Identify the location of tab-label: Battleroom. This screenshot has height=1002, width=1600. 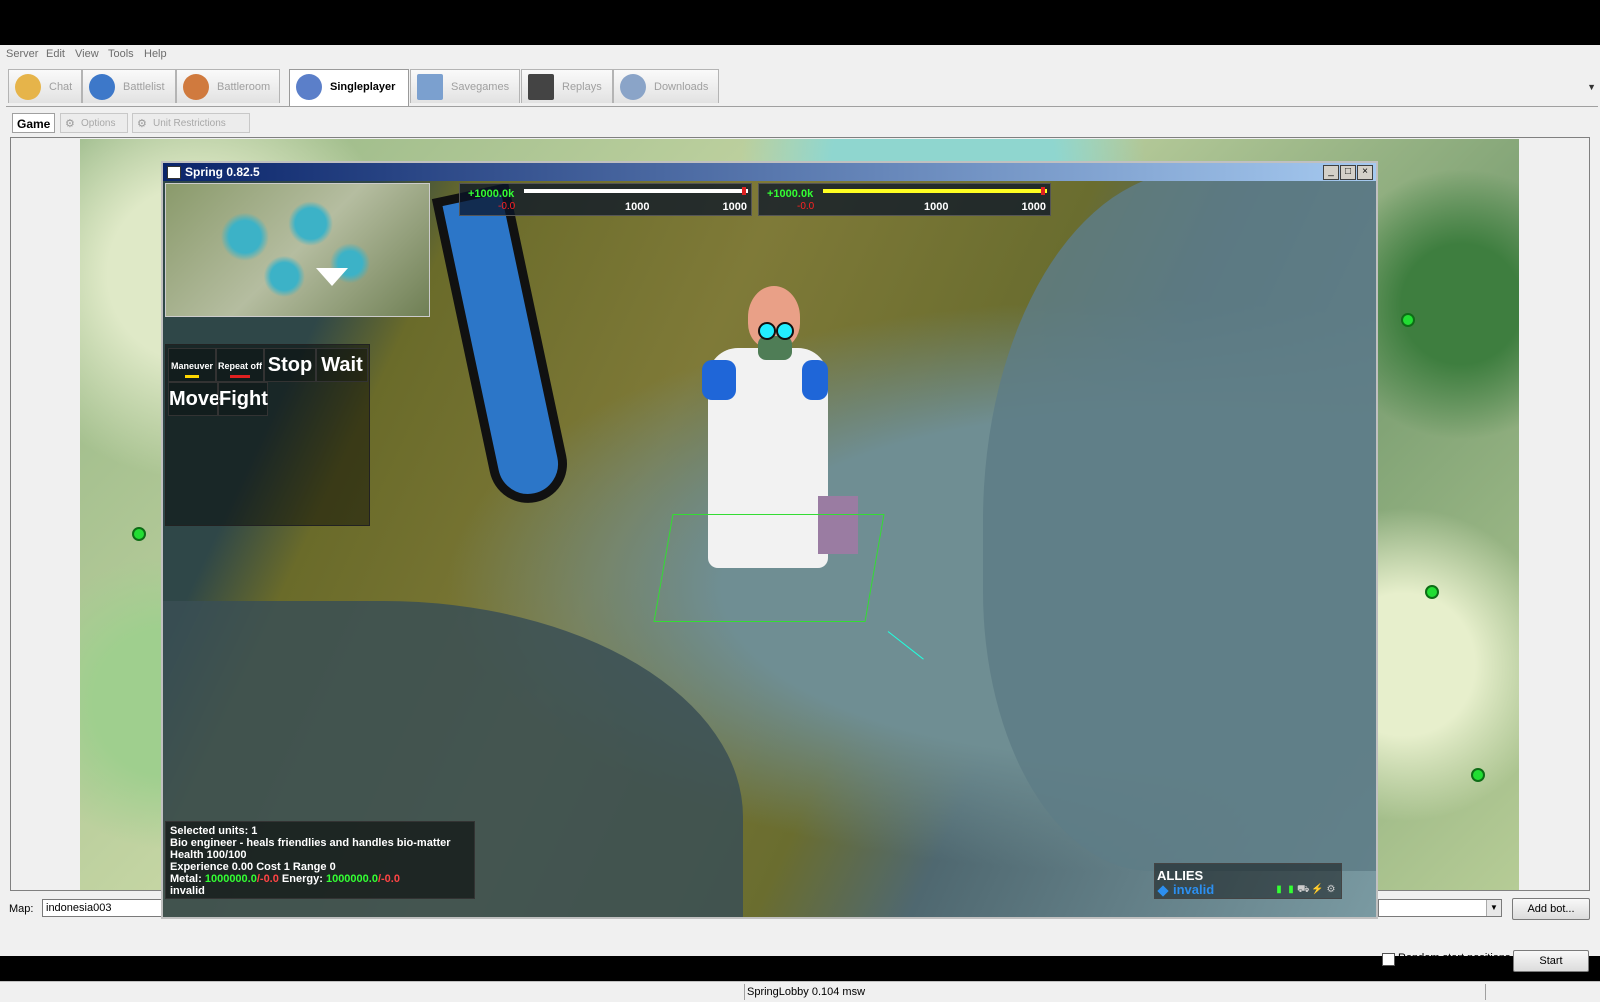
(244, 87).